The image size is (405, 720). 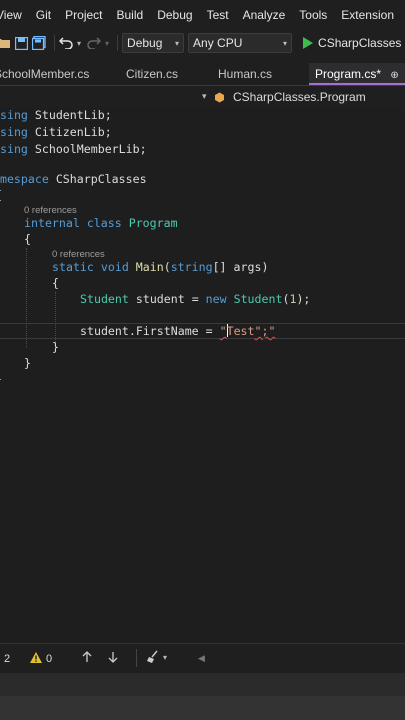 What do you see at coordinates (145, 43) in the screenshot?
I see `configuration-value: Debug` at bounding box center [145, 43].